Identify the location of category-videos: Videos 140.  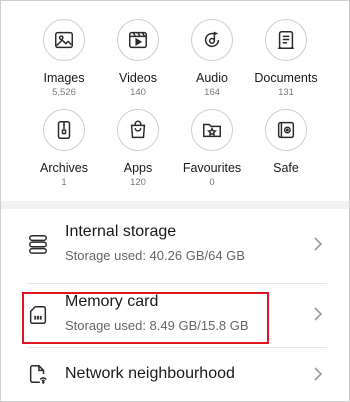
(138, 58).